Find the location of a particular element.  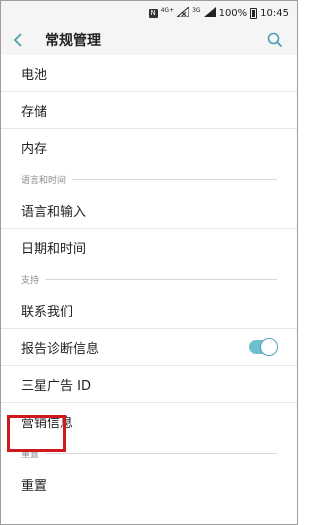

search-button is located at coordinates (275, 40).